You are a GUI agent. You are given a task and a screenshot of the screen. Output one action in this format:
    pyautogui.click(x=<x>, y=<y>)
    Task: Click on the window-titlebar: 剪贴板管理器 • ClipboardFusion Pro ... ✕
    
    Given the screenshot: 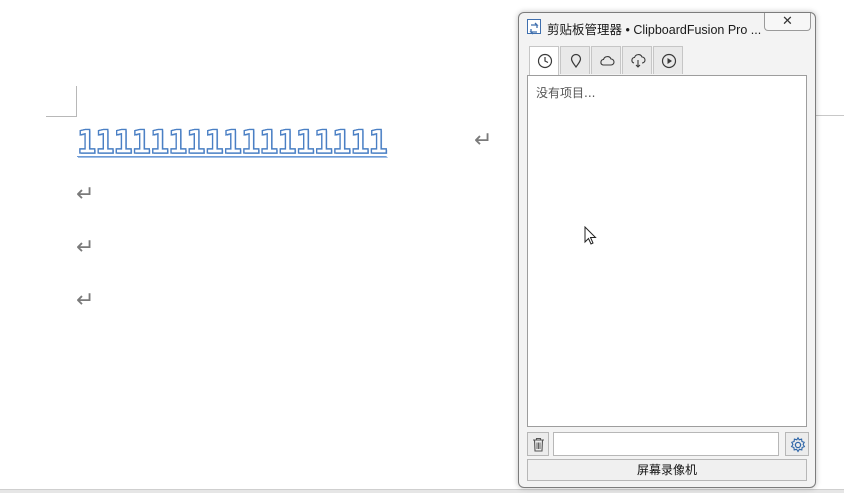 What is the action you would take?
    pyautogui.click(x=667, y=27)
    